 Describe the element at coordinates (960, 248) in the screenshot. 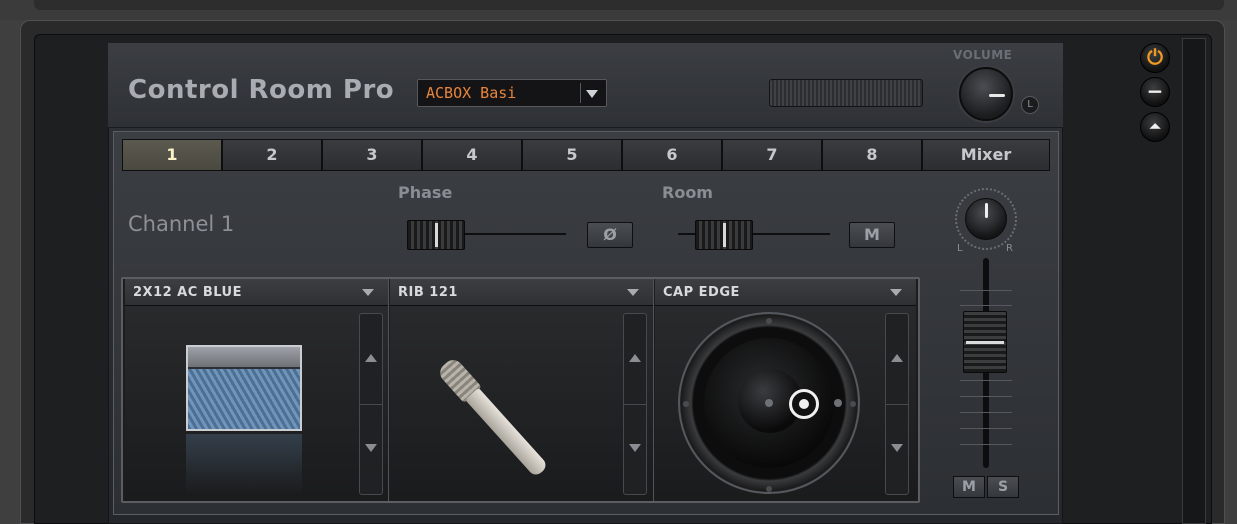

I see `pan-left-label: L` at that location.